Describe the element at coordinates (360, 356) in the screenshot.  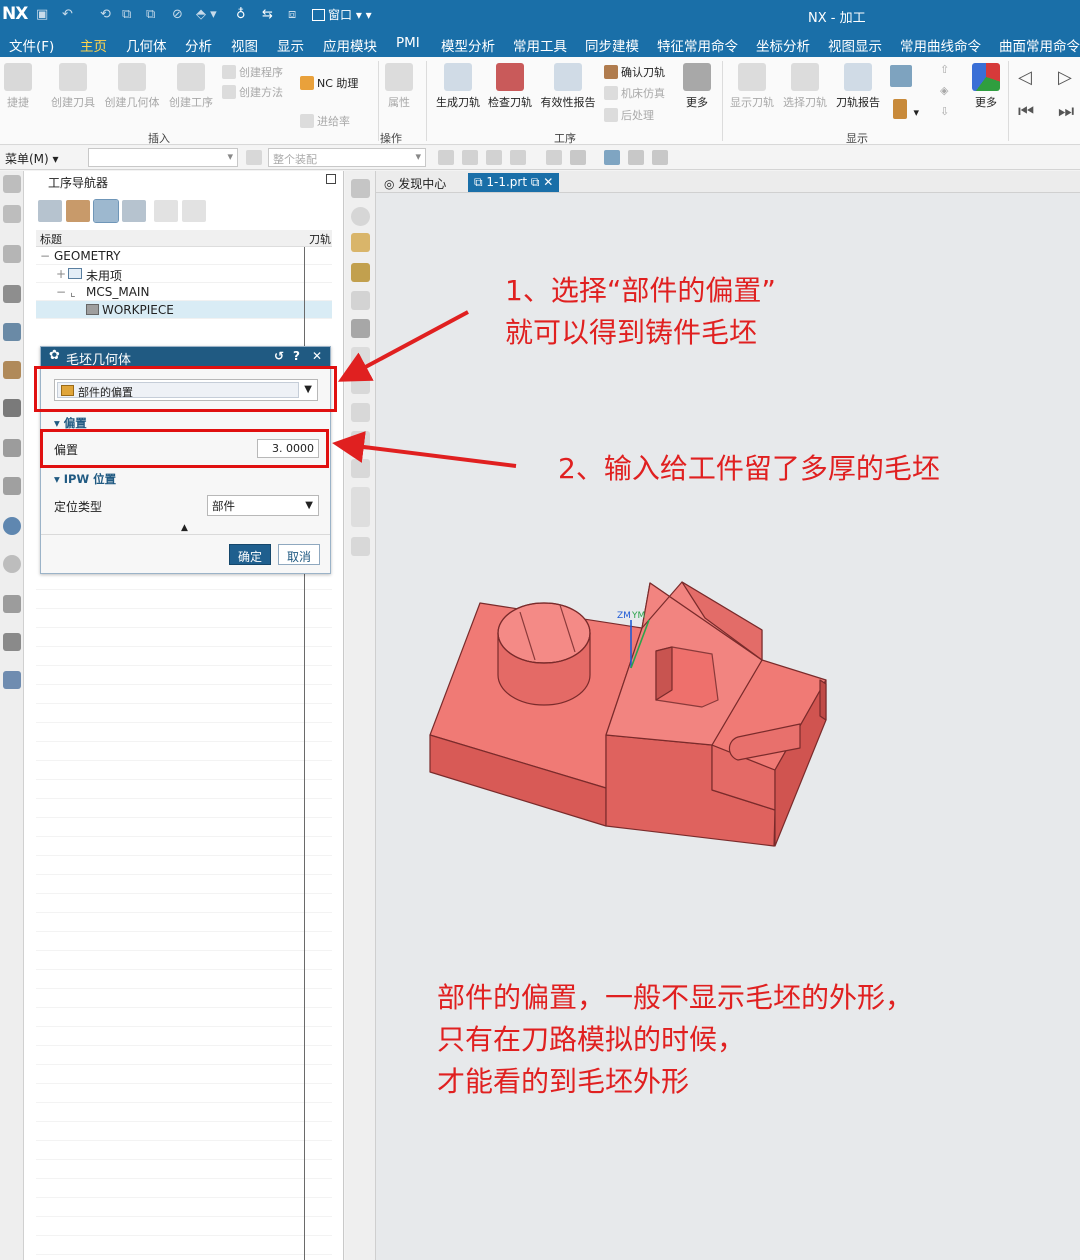
I see `layer-icon` at that location.